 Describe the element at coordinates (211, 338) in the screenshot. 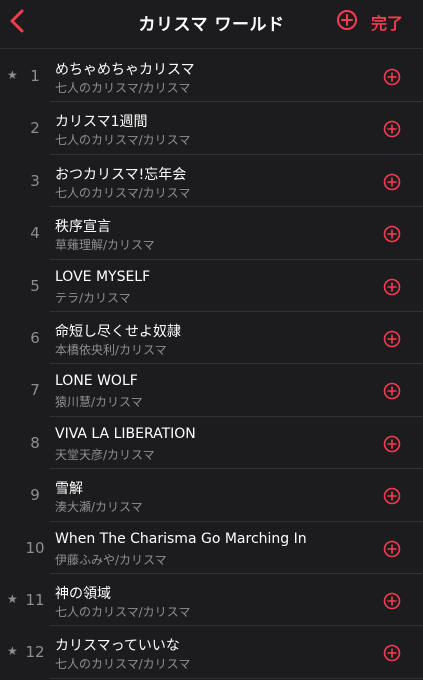

I see `track-row: 6 命短し尽くせよ奴隷 本橋依央利/カリスマ` at that location.